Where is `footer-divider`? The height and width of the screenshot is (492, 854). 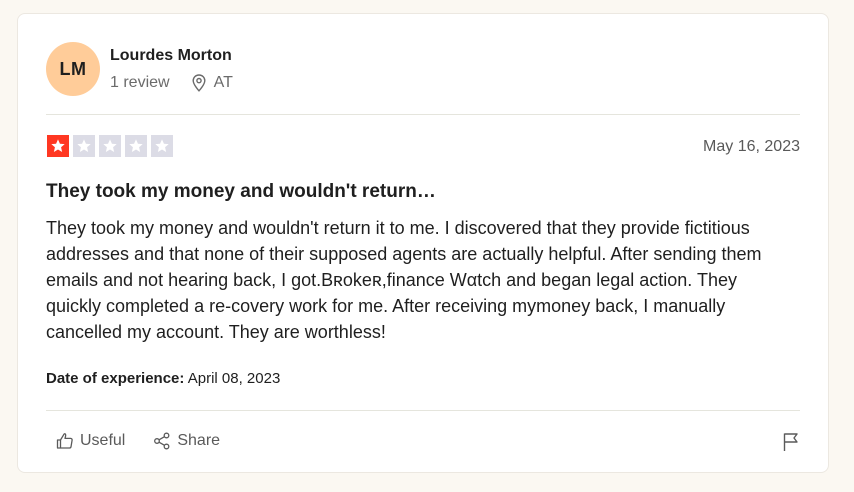 footer-divider is located at coordinates (423, 410).